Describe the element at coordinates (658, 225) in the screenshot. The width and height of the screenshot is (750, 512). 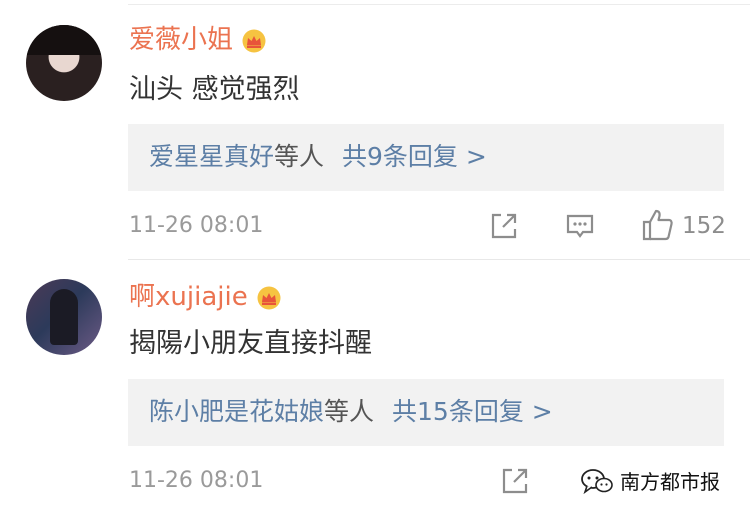
I see `like-icon` at that location.